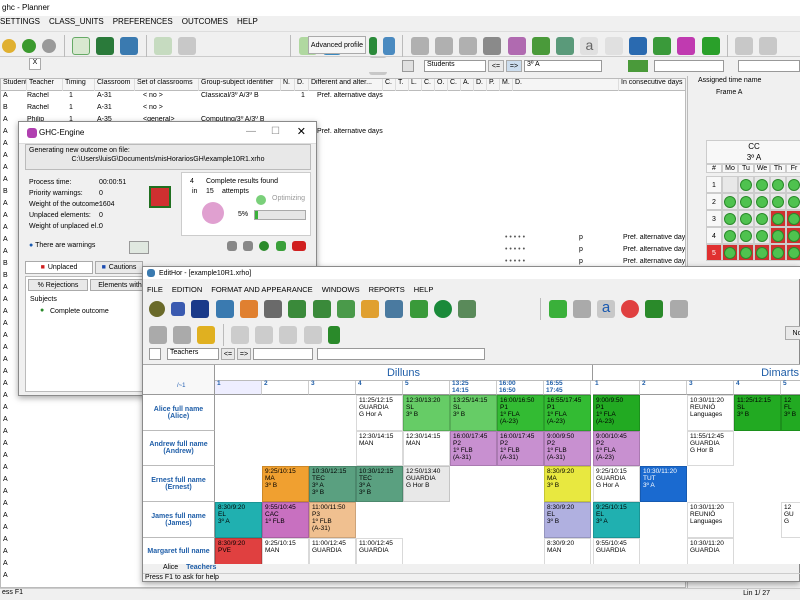  I want to click on menu-item: EDITION, so click(187, 289).